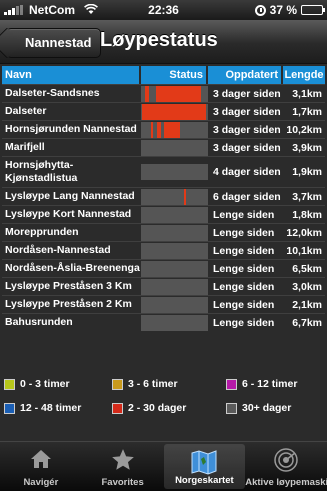 The width and height of the screenshot is (327, 491). What do you see at coordinates (247, 196) in the screenshot?
I see `updated-text: 6 dager siden` at bounding box center [247, 196].